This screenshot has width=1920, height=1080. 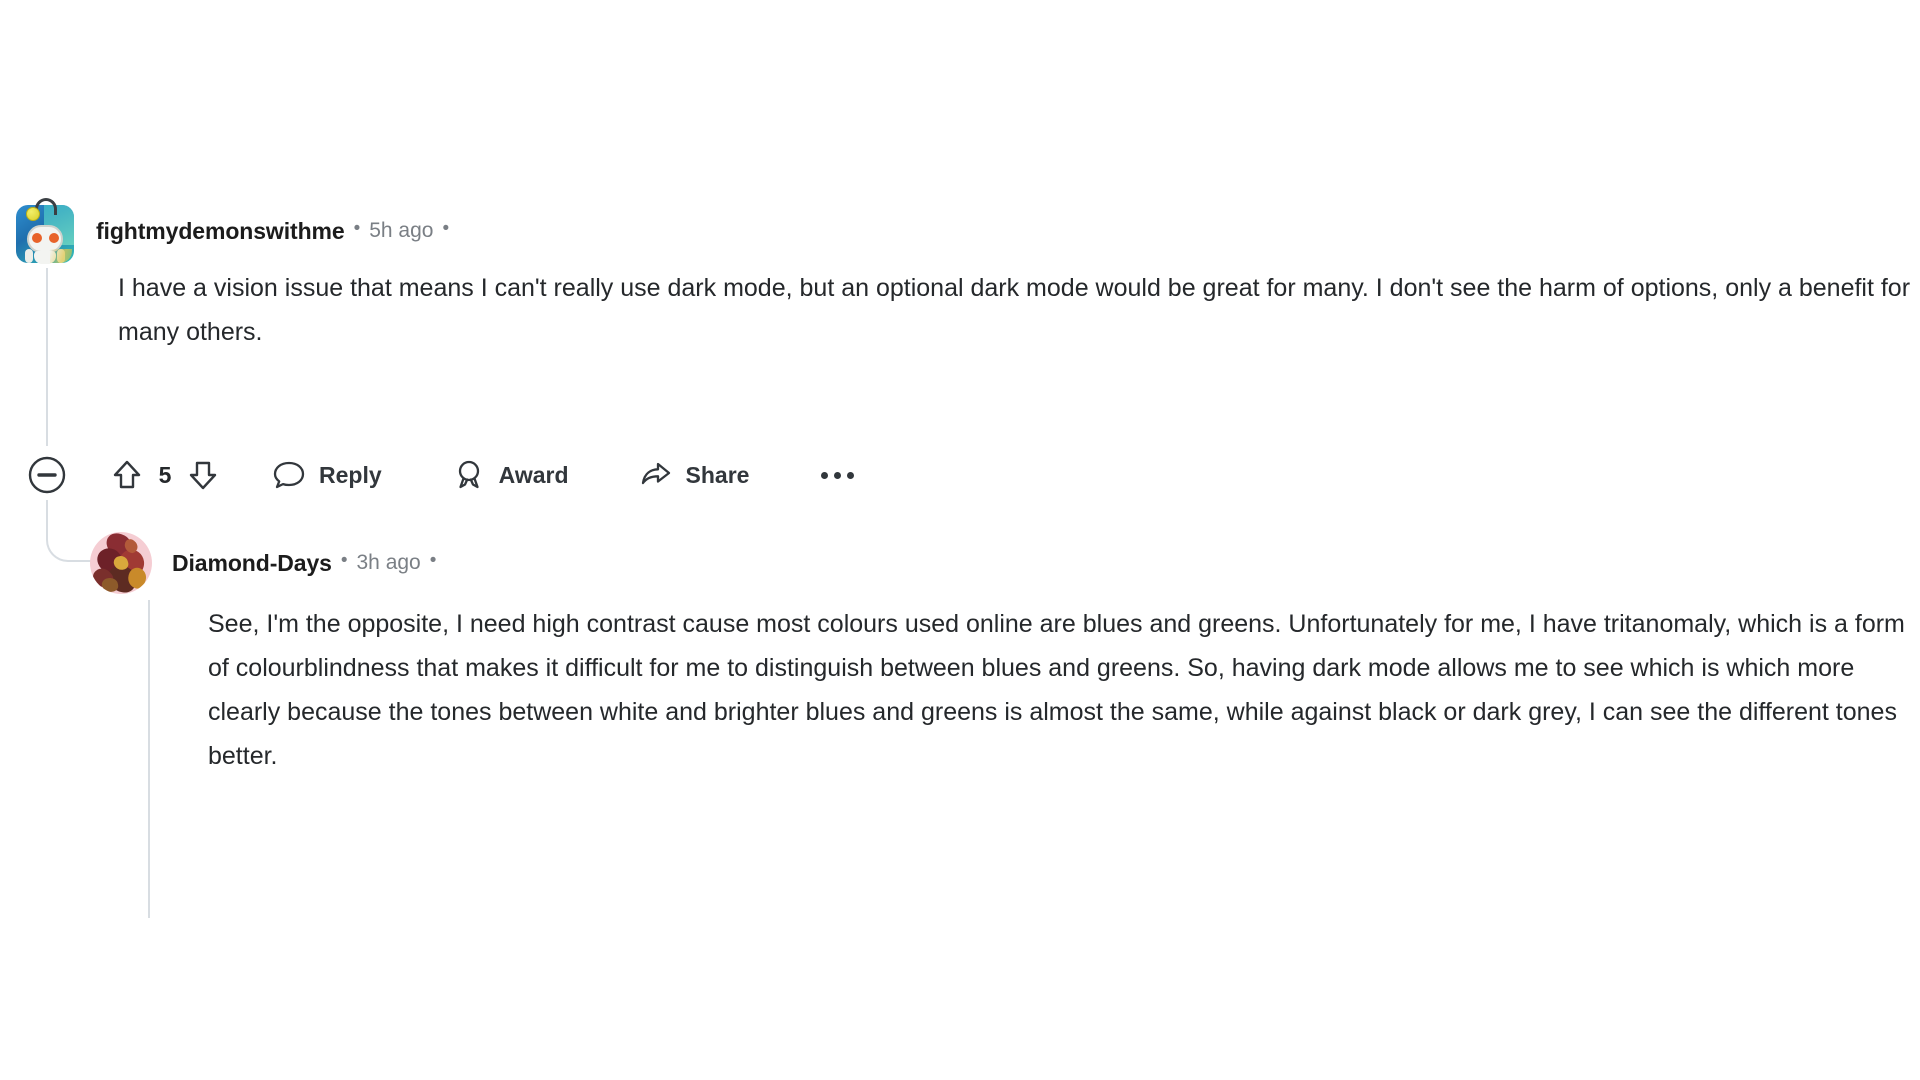 What do you see at coordinates (252, 563) in the screenshot?
I see `comment-author-username-nested: Diamond-Days` at bounding box center [252, 563].